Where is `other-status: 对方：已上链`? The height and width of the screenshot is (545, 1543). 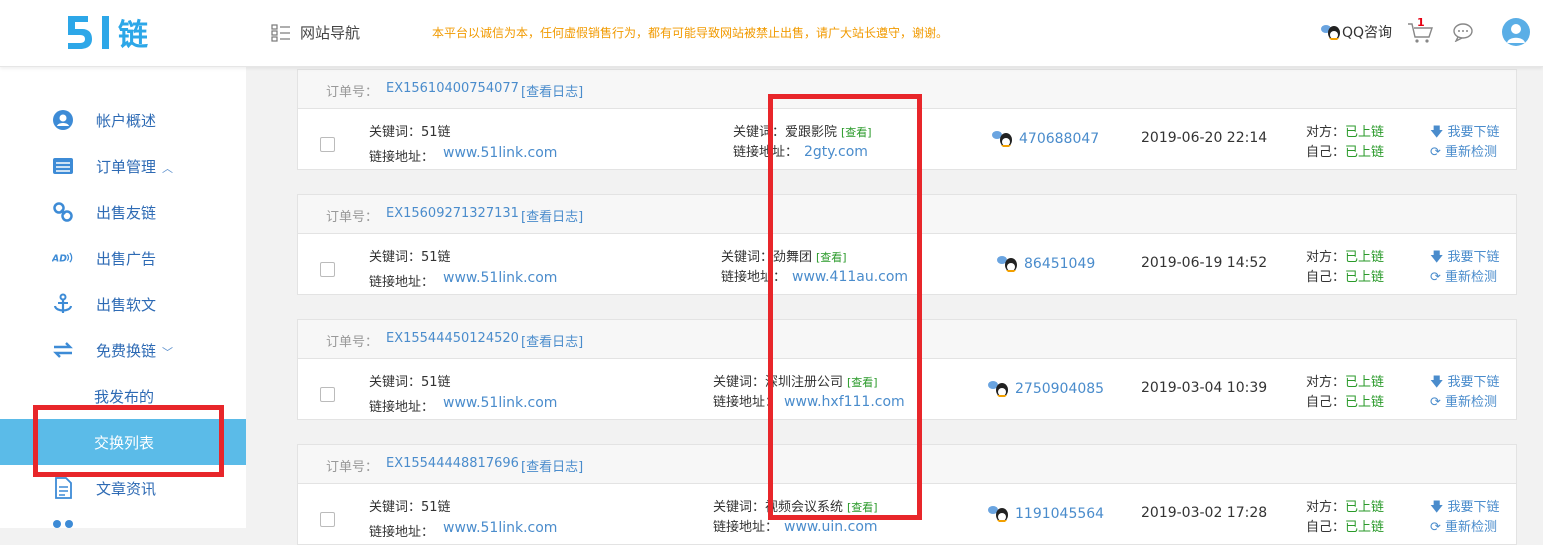
other-status: 对方：已上链 is located at coordinates (1345, 255).